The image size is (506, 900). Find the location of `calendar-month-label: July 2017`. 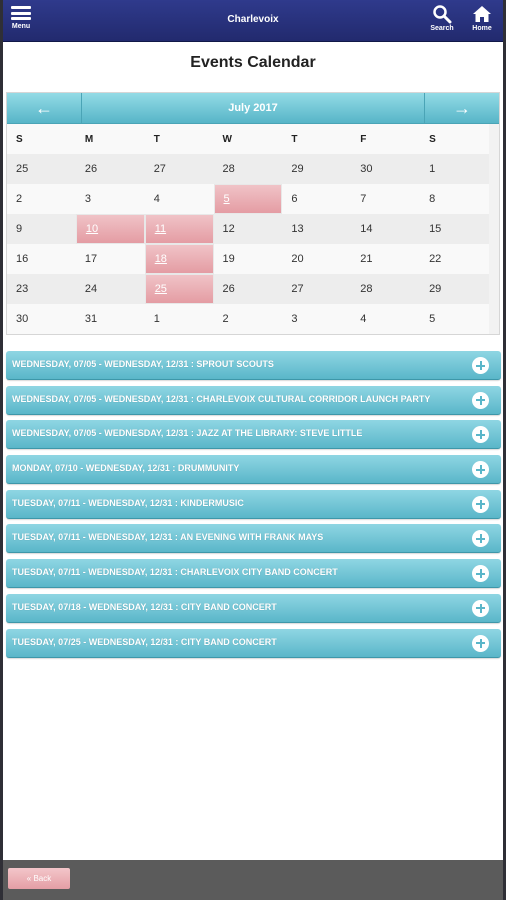

calendar-month-label: July 2017 is located at coordinates (253, 108).